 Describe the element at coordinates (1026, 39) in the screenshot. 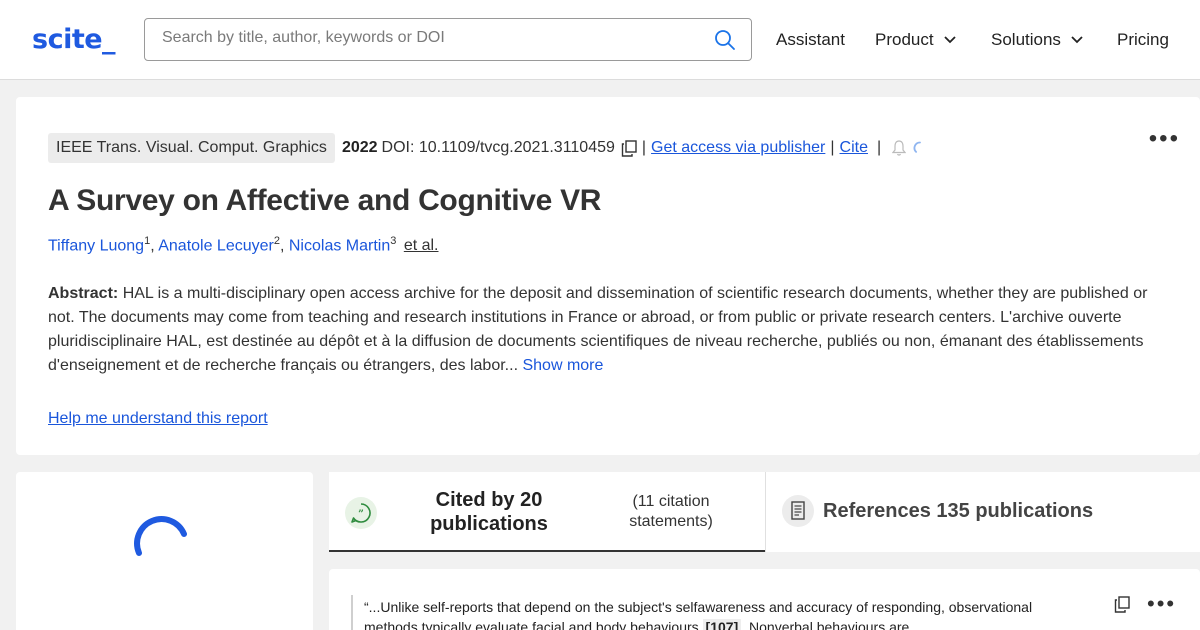

I see `nav-solutions-label: Solutions` at that location.